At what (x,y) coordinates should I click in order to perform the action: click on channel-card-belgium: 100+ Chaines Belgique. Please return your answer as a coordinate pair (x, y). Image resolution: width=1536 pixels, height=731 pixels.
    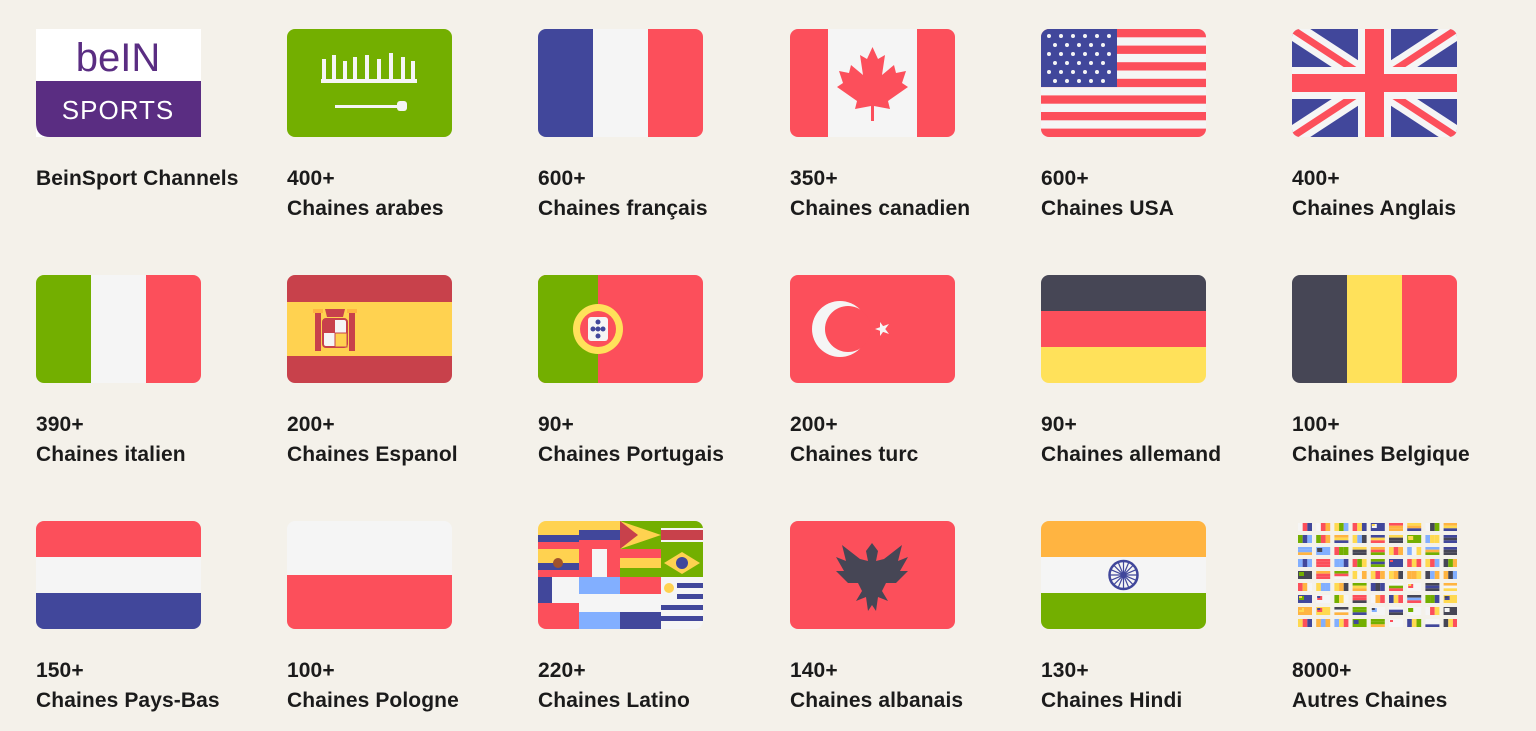
    Looking at the image, I should click on (1407, 380).